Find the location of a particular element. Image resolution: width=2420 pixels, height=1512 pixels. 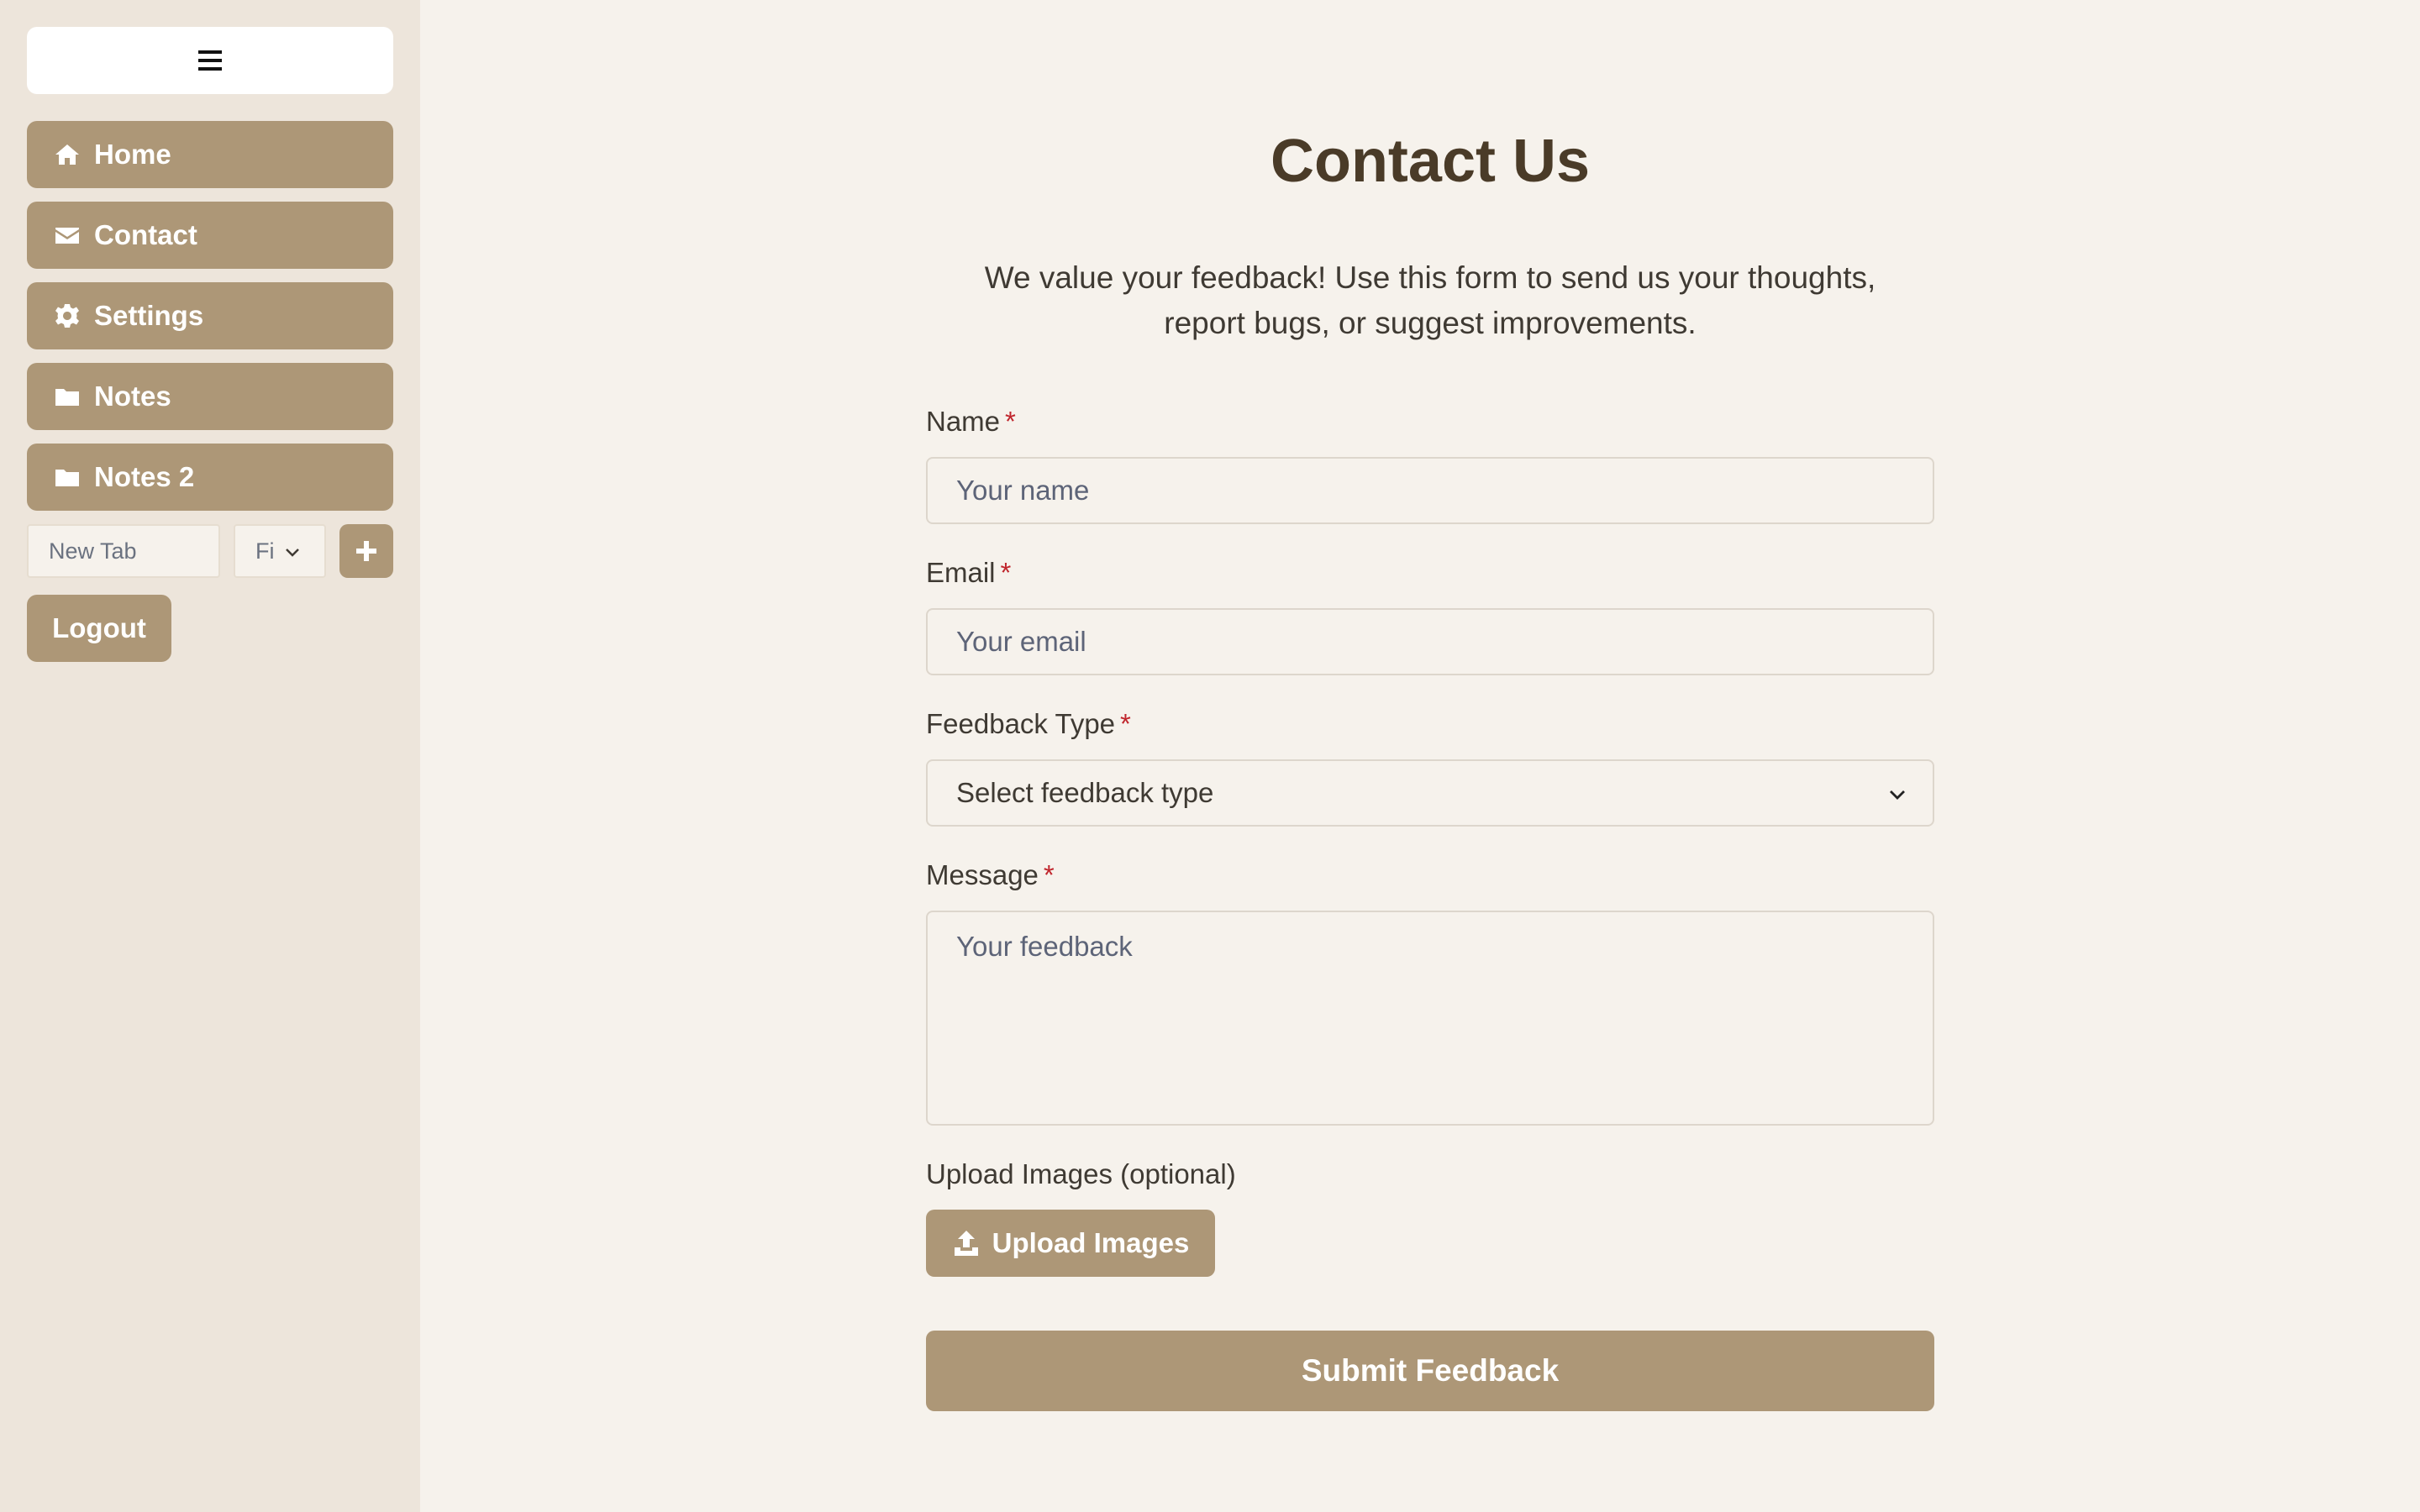

sidebar-item-label: Notes is located at coordinates (132, 396).